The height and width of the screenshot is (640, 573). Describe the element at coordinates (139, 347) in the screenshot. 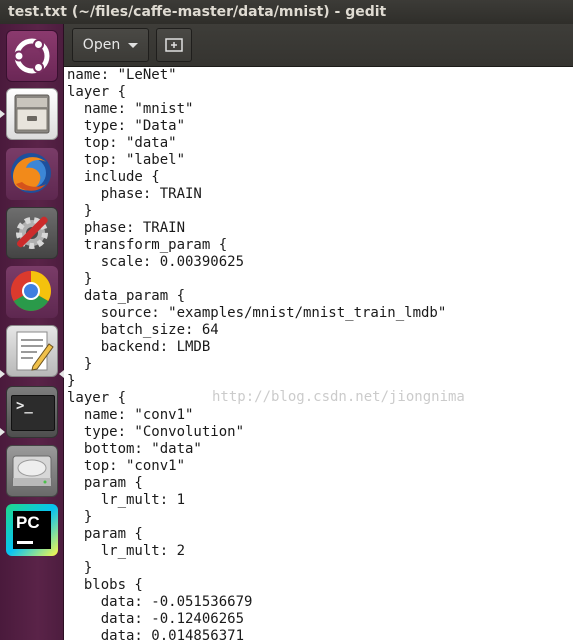

I see `code-line: backend: LMDB` at that location.